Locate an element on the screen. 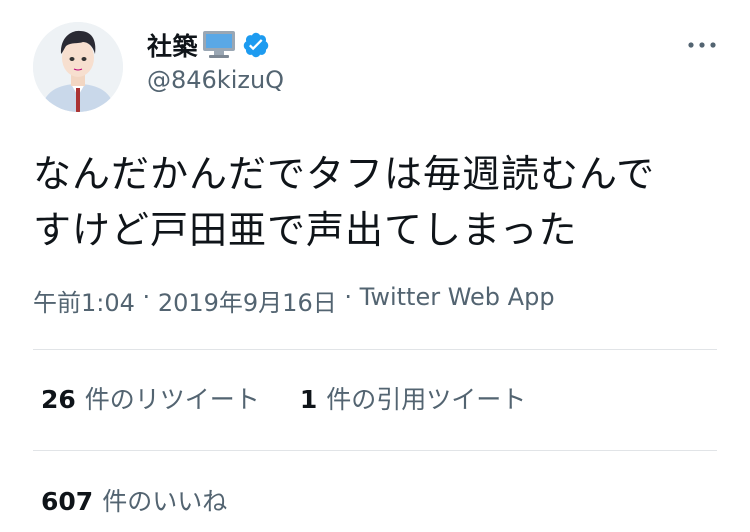 Image resolution: width=750 pixels, height=532 pixels. user-handle: @846kizuQ is located at coordinates (215, 80).